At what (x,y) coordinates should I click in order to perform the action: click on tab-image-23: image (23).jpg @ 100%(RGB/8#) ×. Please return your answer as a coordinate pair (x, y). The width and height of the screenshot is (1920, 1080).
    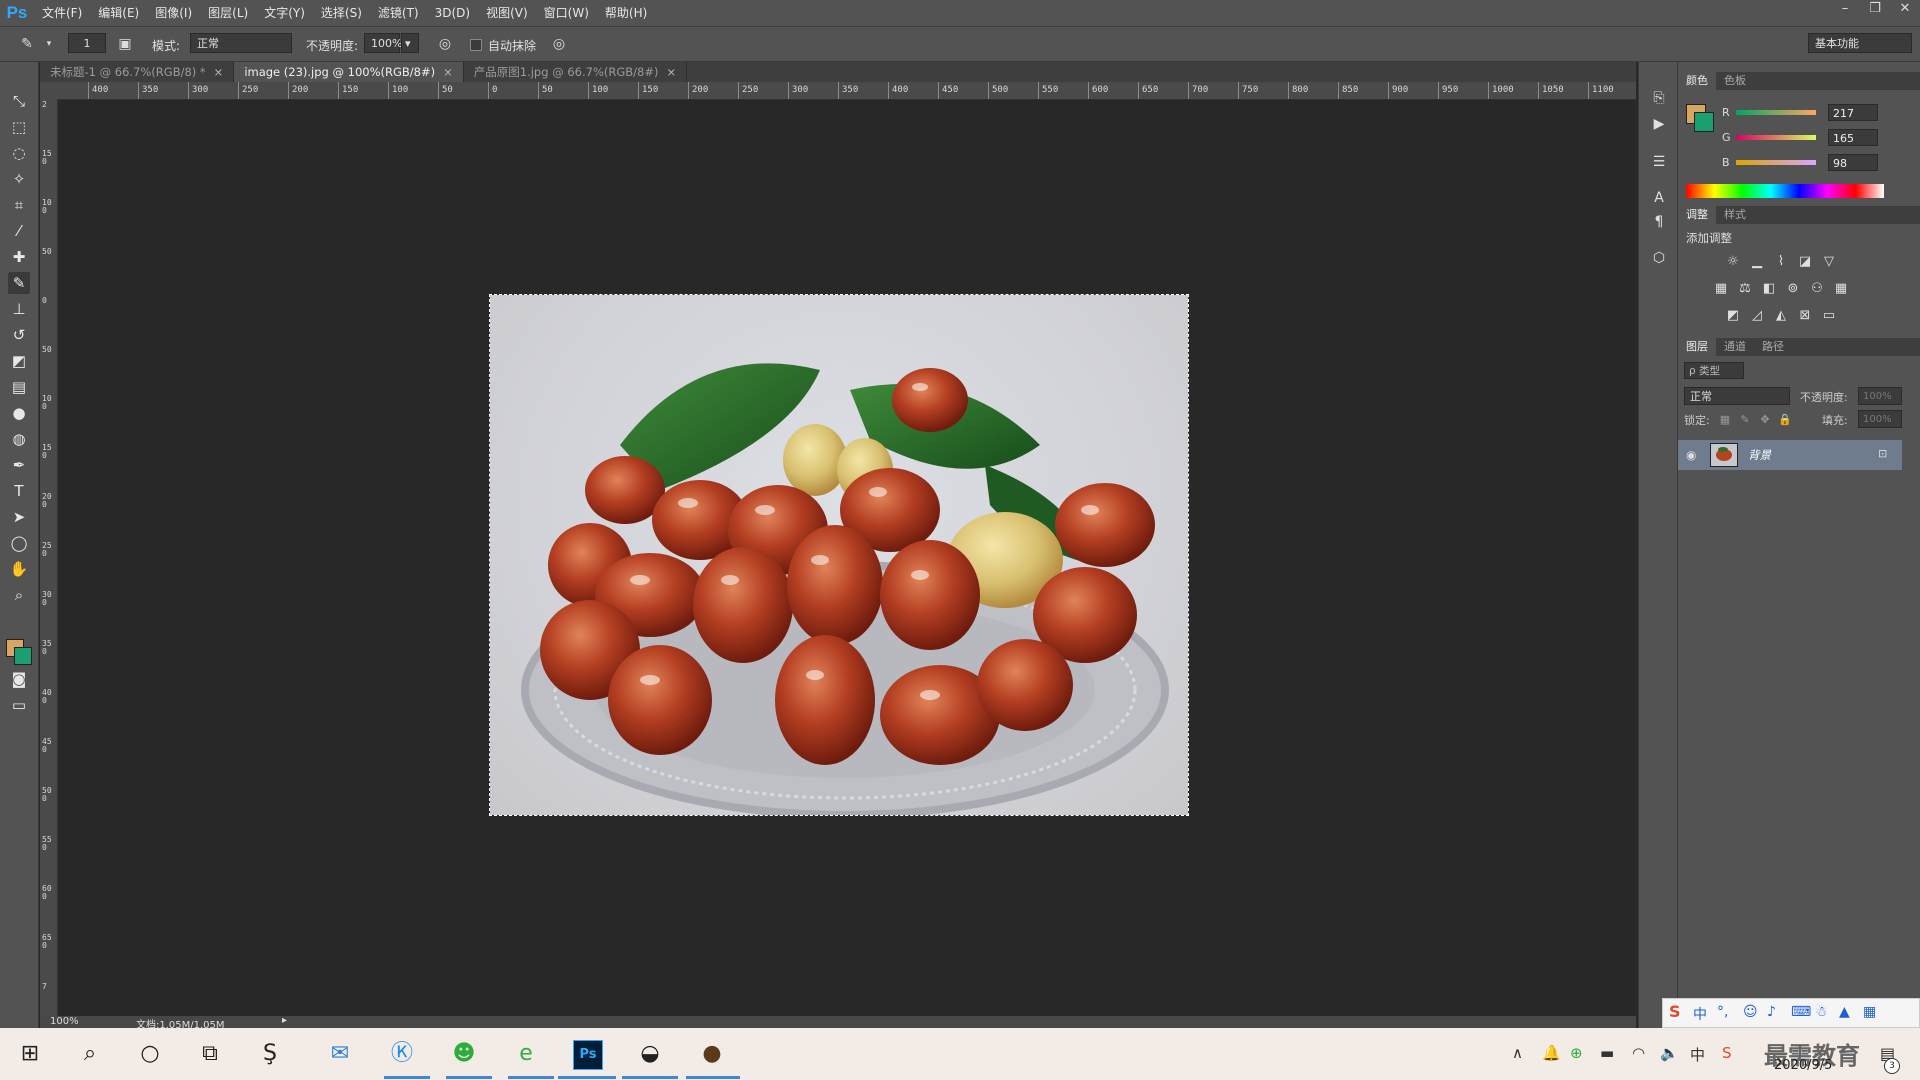
    Looking at the image, I should click on (349, 72).